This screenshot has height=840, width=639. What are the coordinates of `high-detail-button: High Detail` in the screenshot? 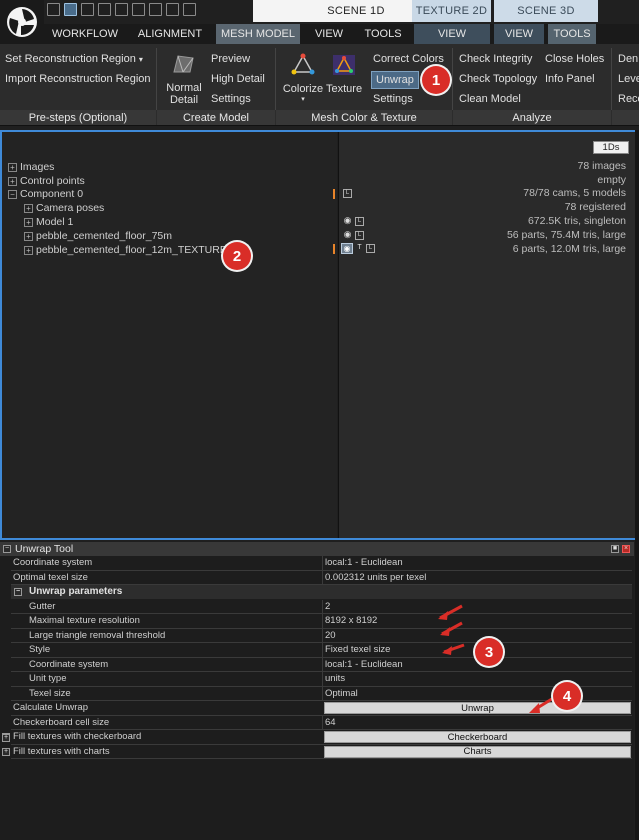 It's located at (238, 79).